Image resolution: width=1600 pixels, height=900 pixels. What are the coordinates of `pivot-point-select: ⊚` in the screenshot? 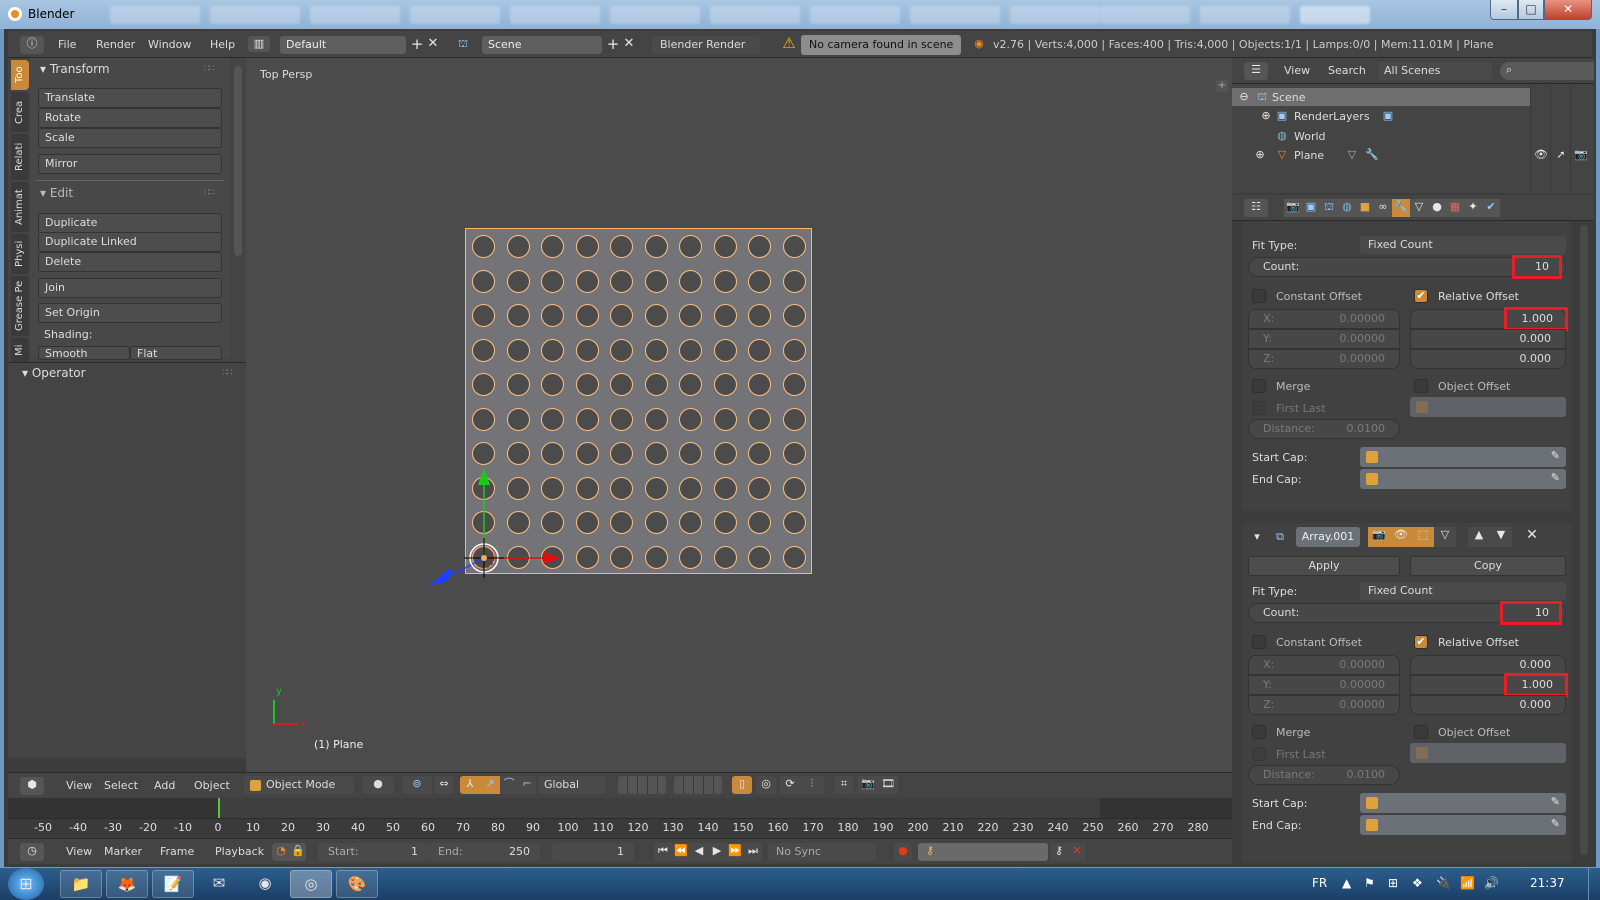 It's located at (417, 785).